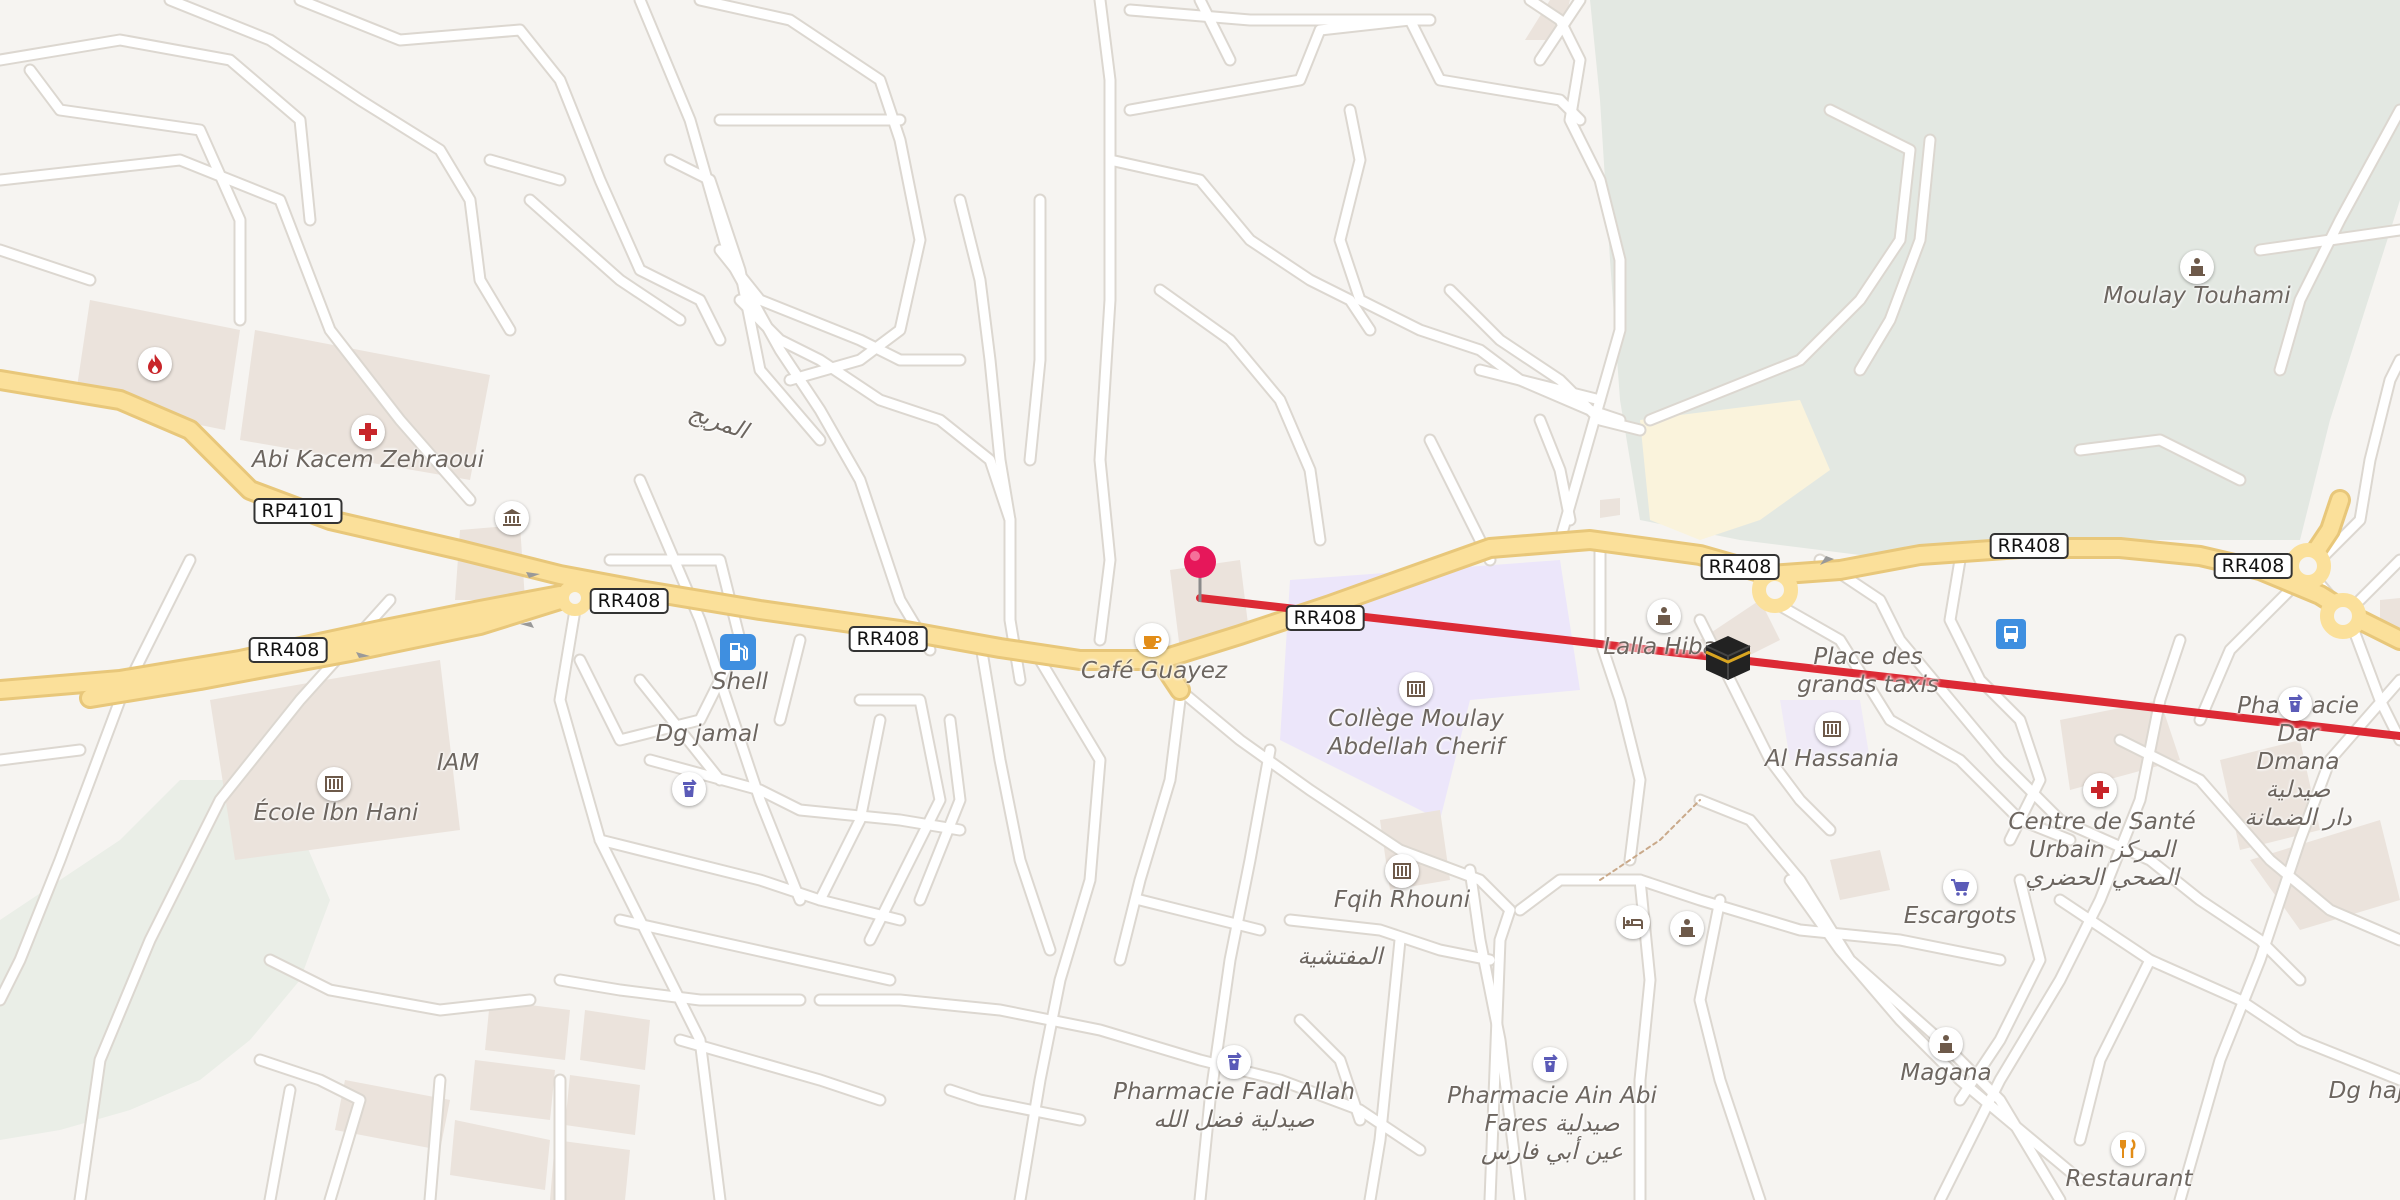 Image resolution: width=2400 pixels, height=1200 pixels. What do you see at coordinates (512, 518) in the screenshot?
I see `town-hall-icon` at bounding box center [512, 518].